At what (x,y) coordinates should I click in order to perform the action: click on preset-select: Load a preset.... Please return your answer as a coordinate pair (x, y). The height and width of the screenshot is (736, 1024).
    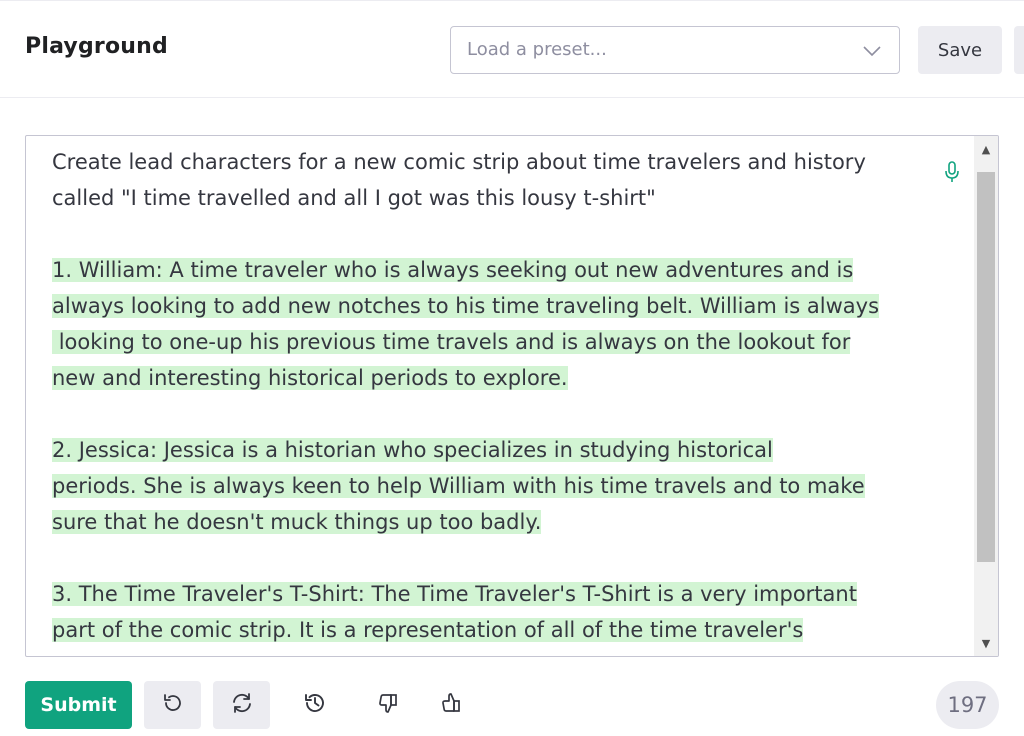
    Looking at the image, I should click on (675, 50).